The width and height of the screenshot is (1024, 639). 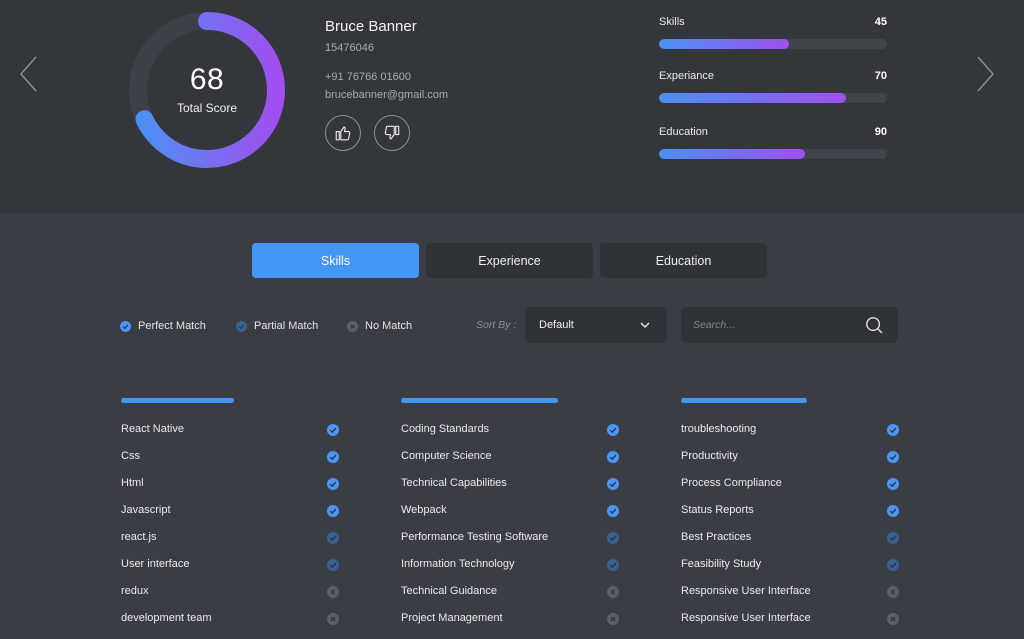 What do you see at coordinates (790, 430) in the screenshot?
I see `skill-row: troubleshooting` at bounding box center [790, 430].